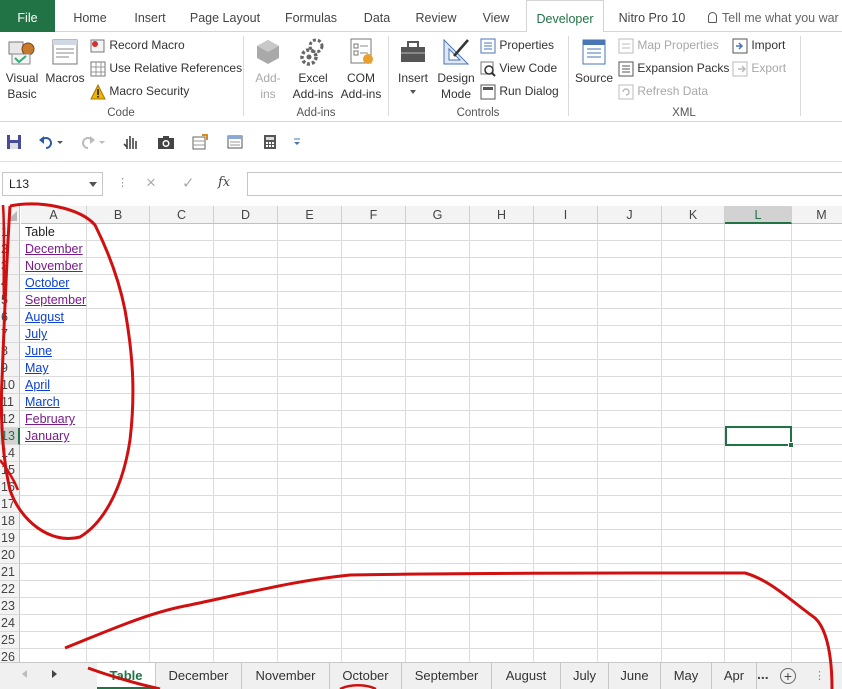 The width and height of the screenshot is (842, 689). I want to click on tell-me-box: Tell me what you war, so click(775, 16).